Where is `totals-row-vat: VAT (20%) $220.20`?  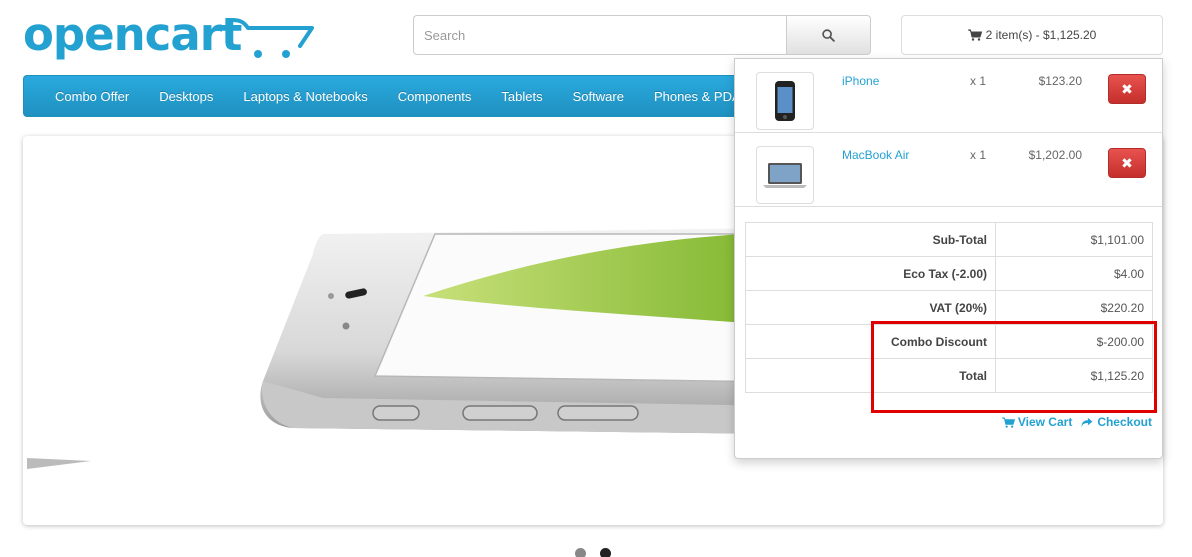 totals-row-vat: VAT (20%) $220.20 is located at coordinates (949, 307).